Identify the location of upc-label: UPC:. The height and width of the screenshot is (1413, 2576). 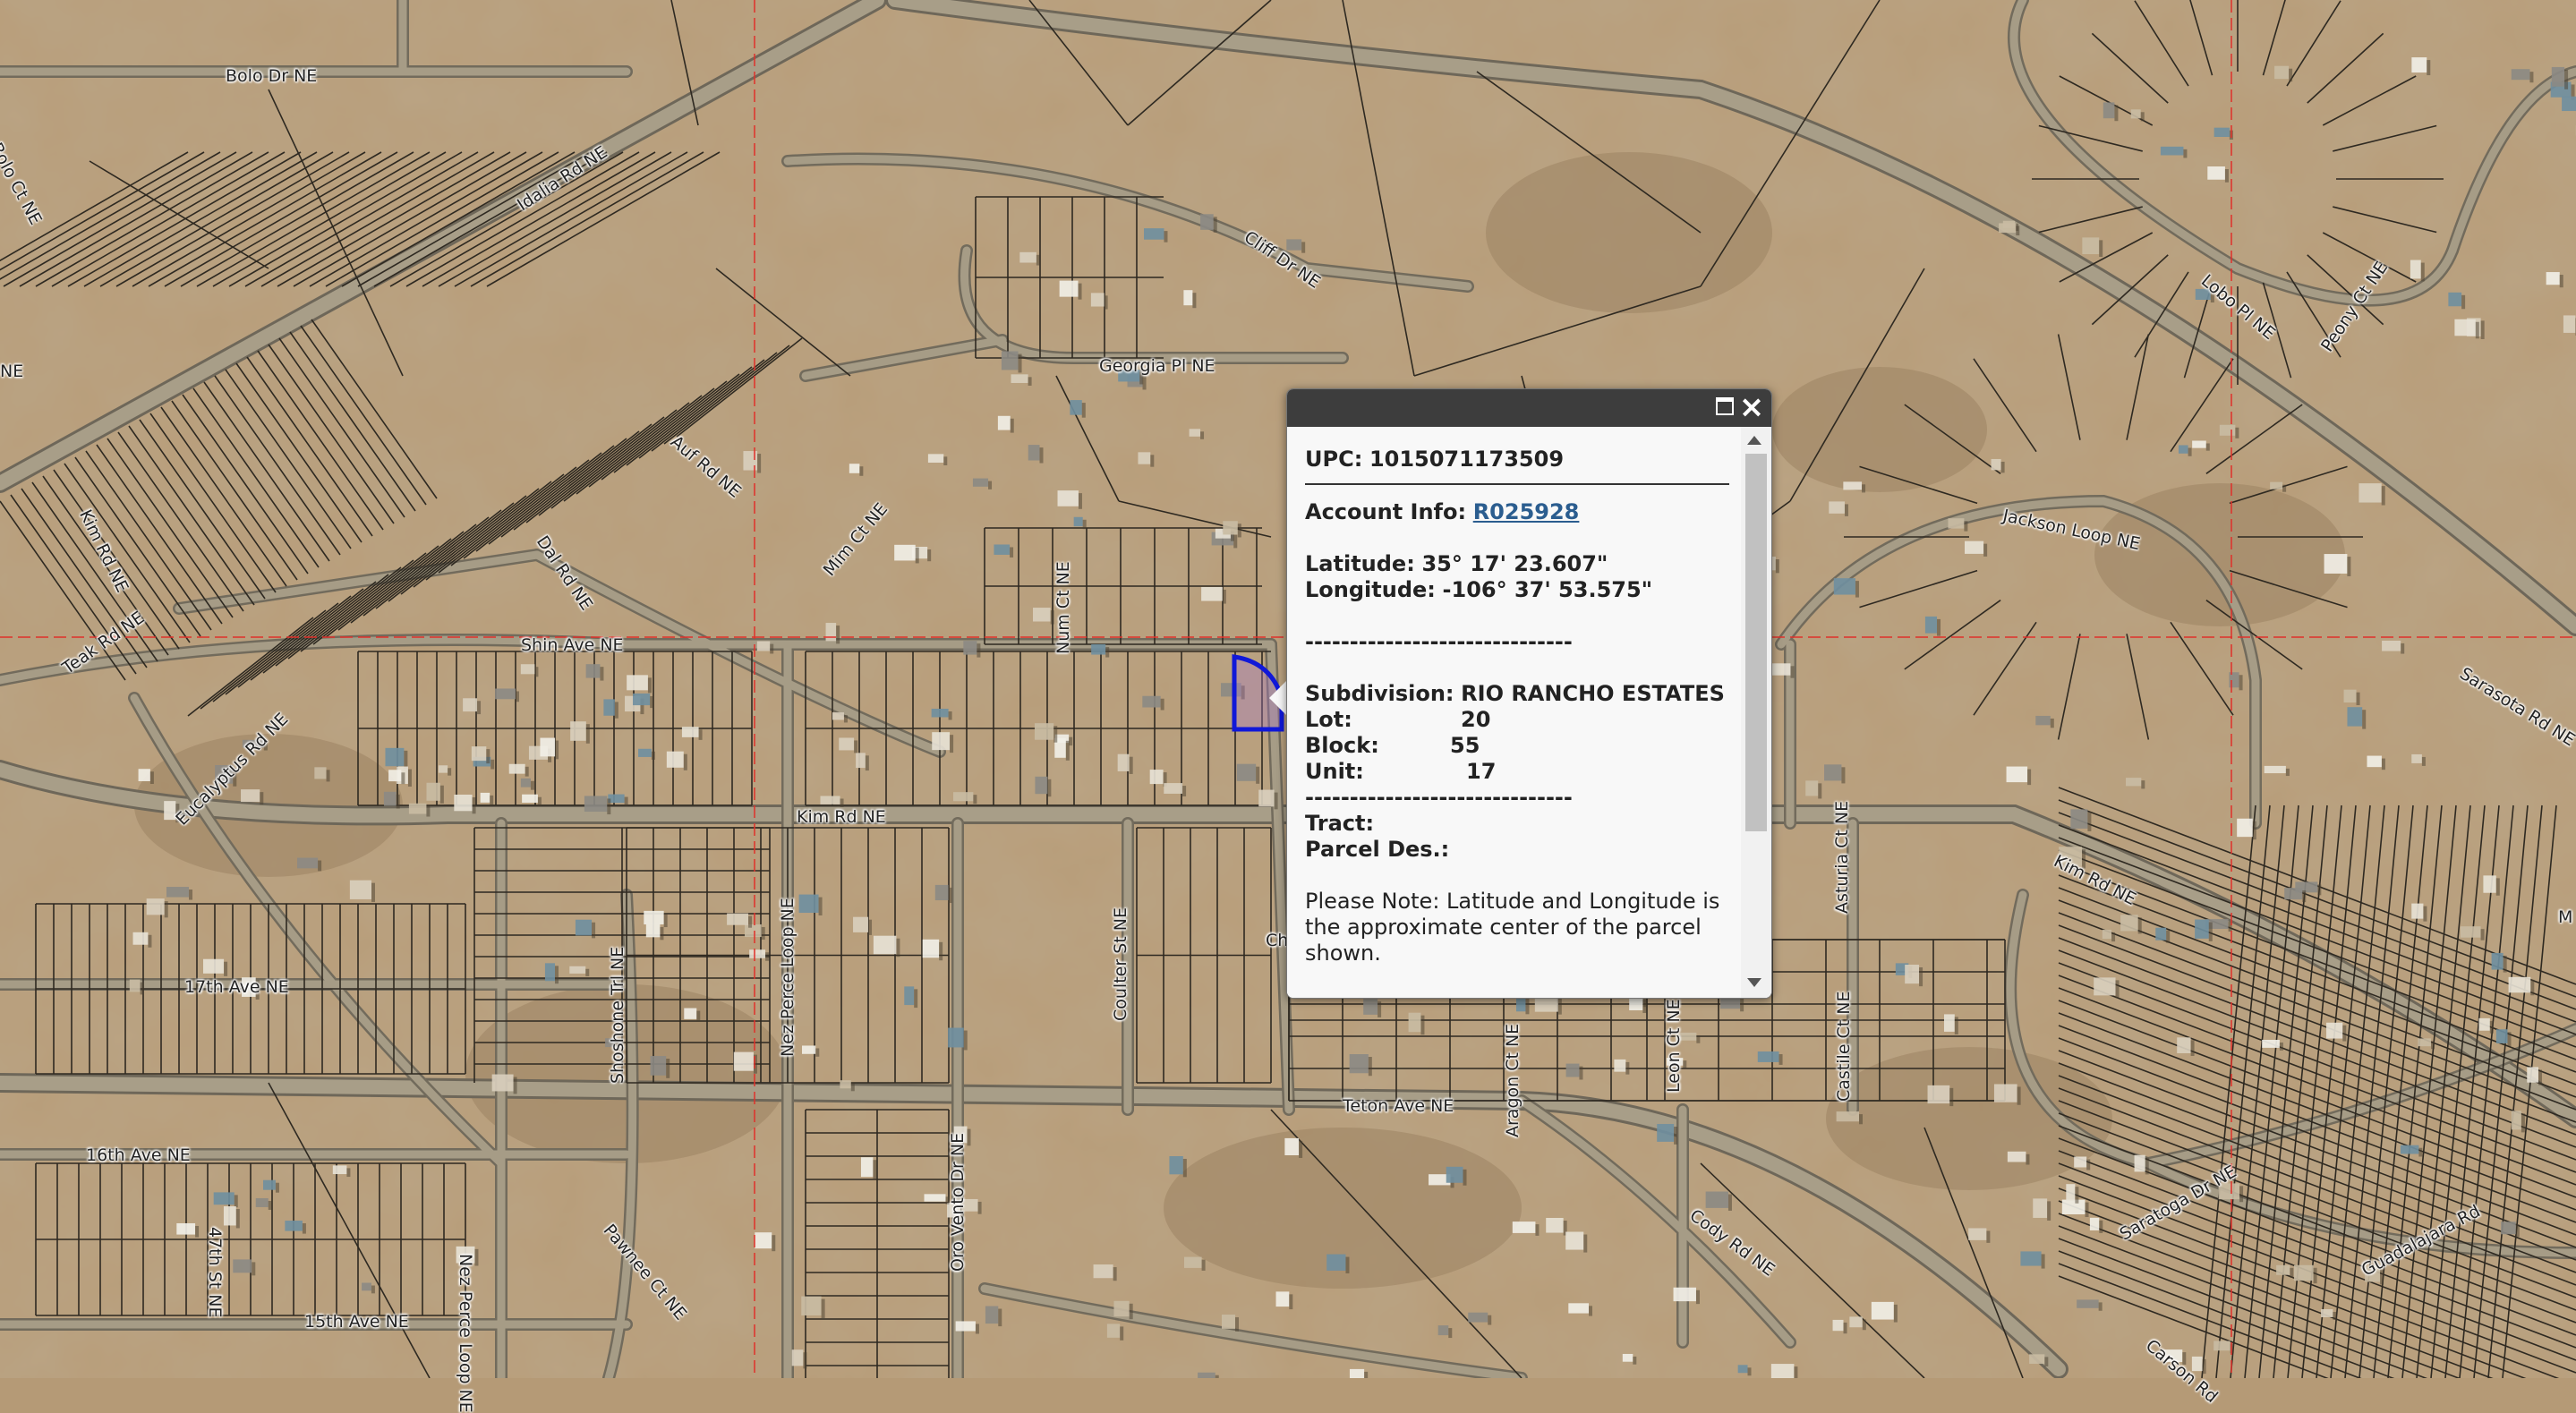
(1333, 459).